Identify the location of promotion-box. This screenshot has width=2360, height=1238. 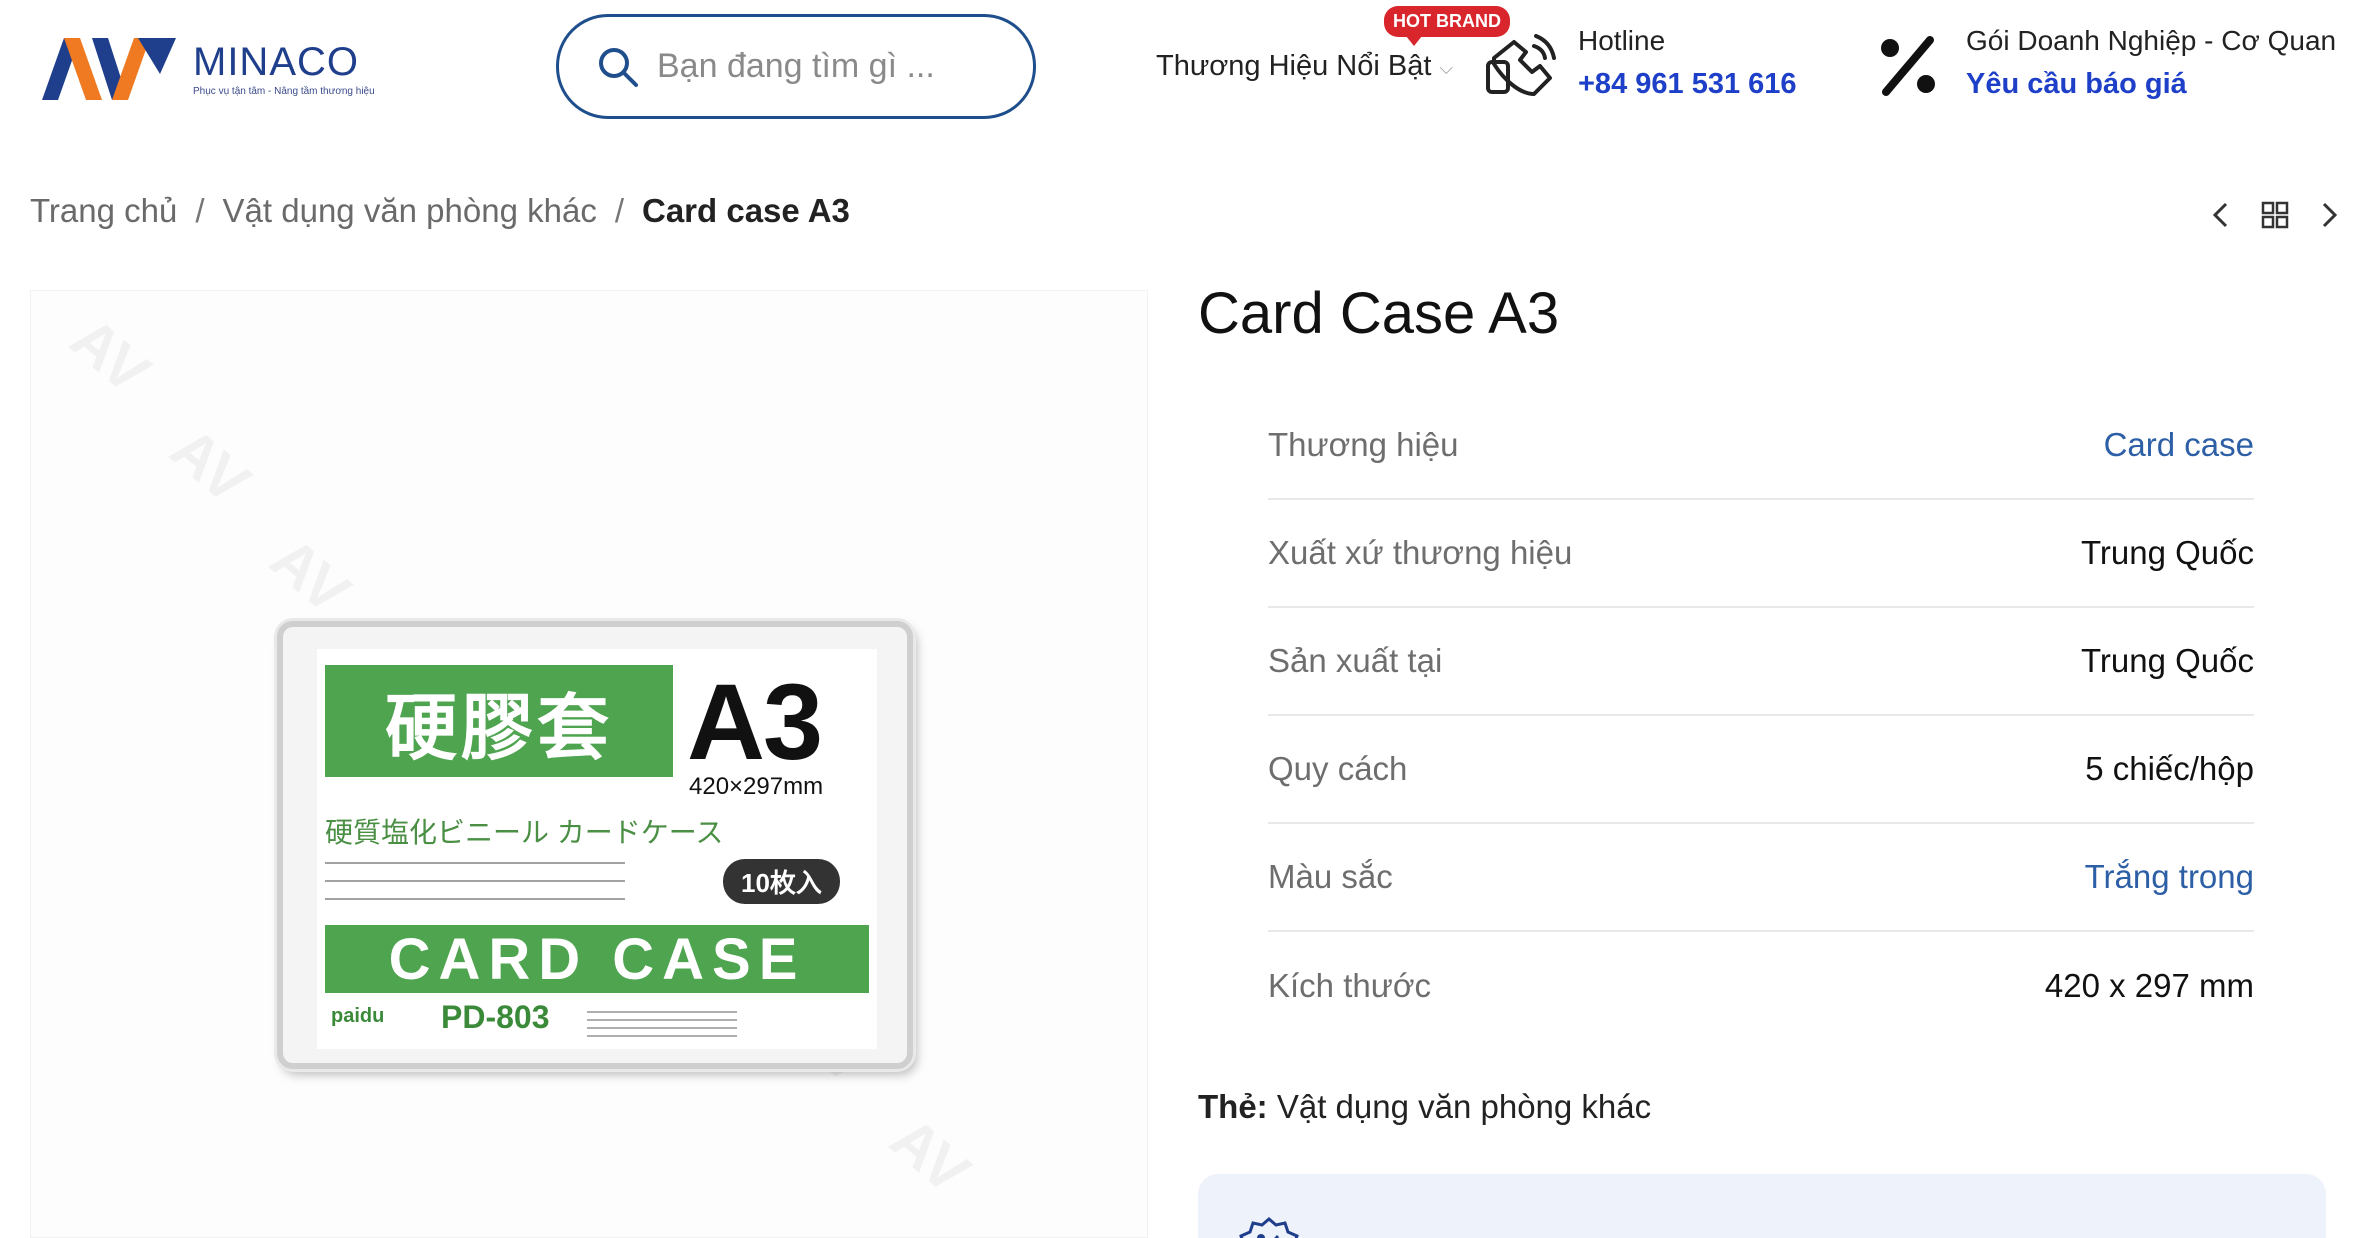
(1762, 1206).